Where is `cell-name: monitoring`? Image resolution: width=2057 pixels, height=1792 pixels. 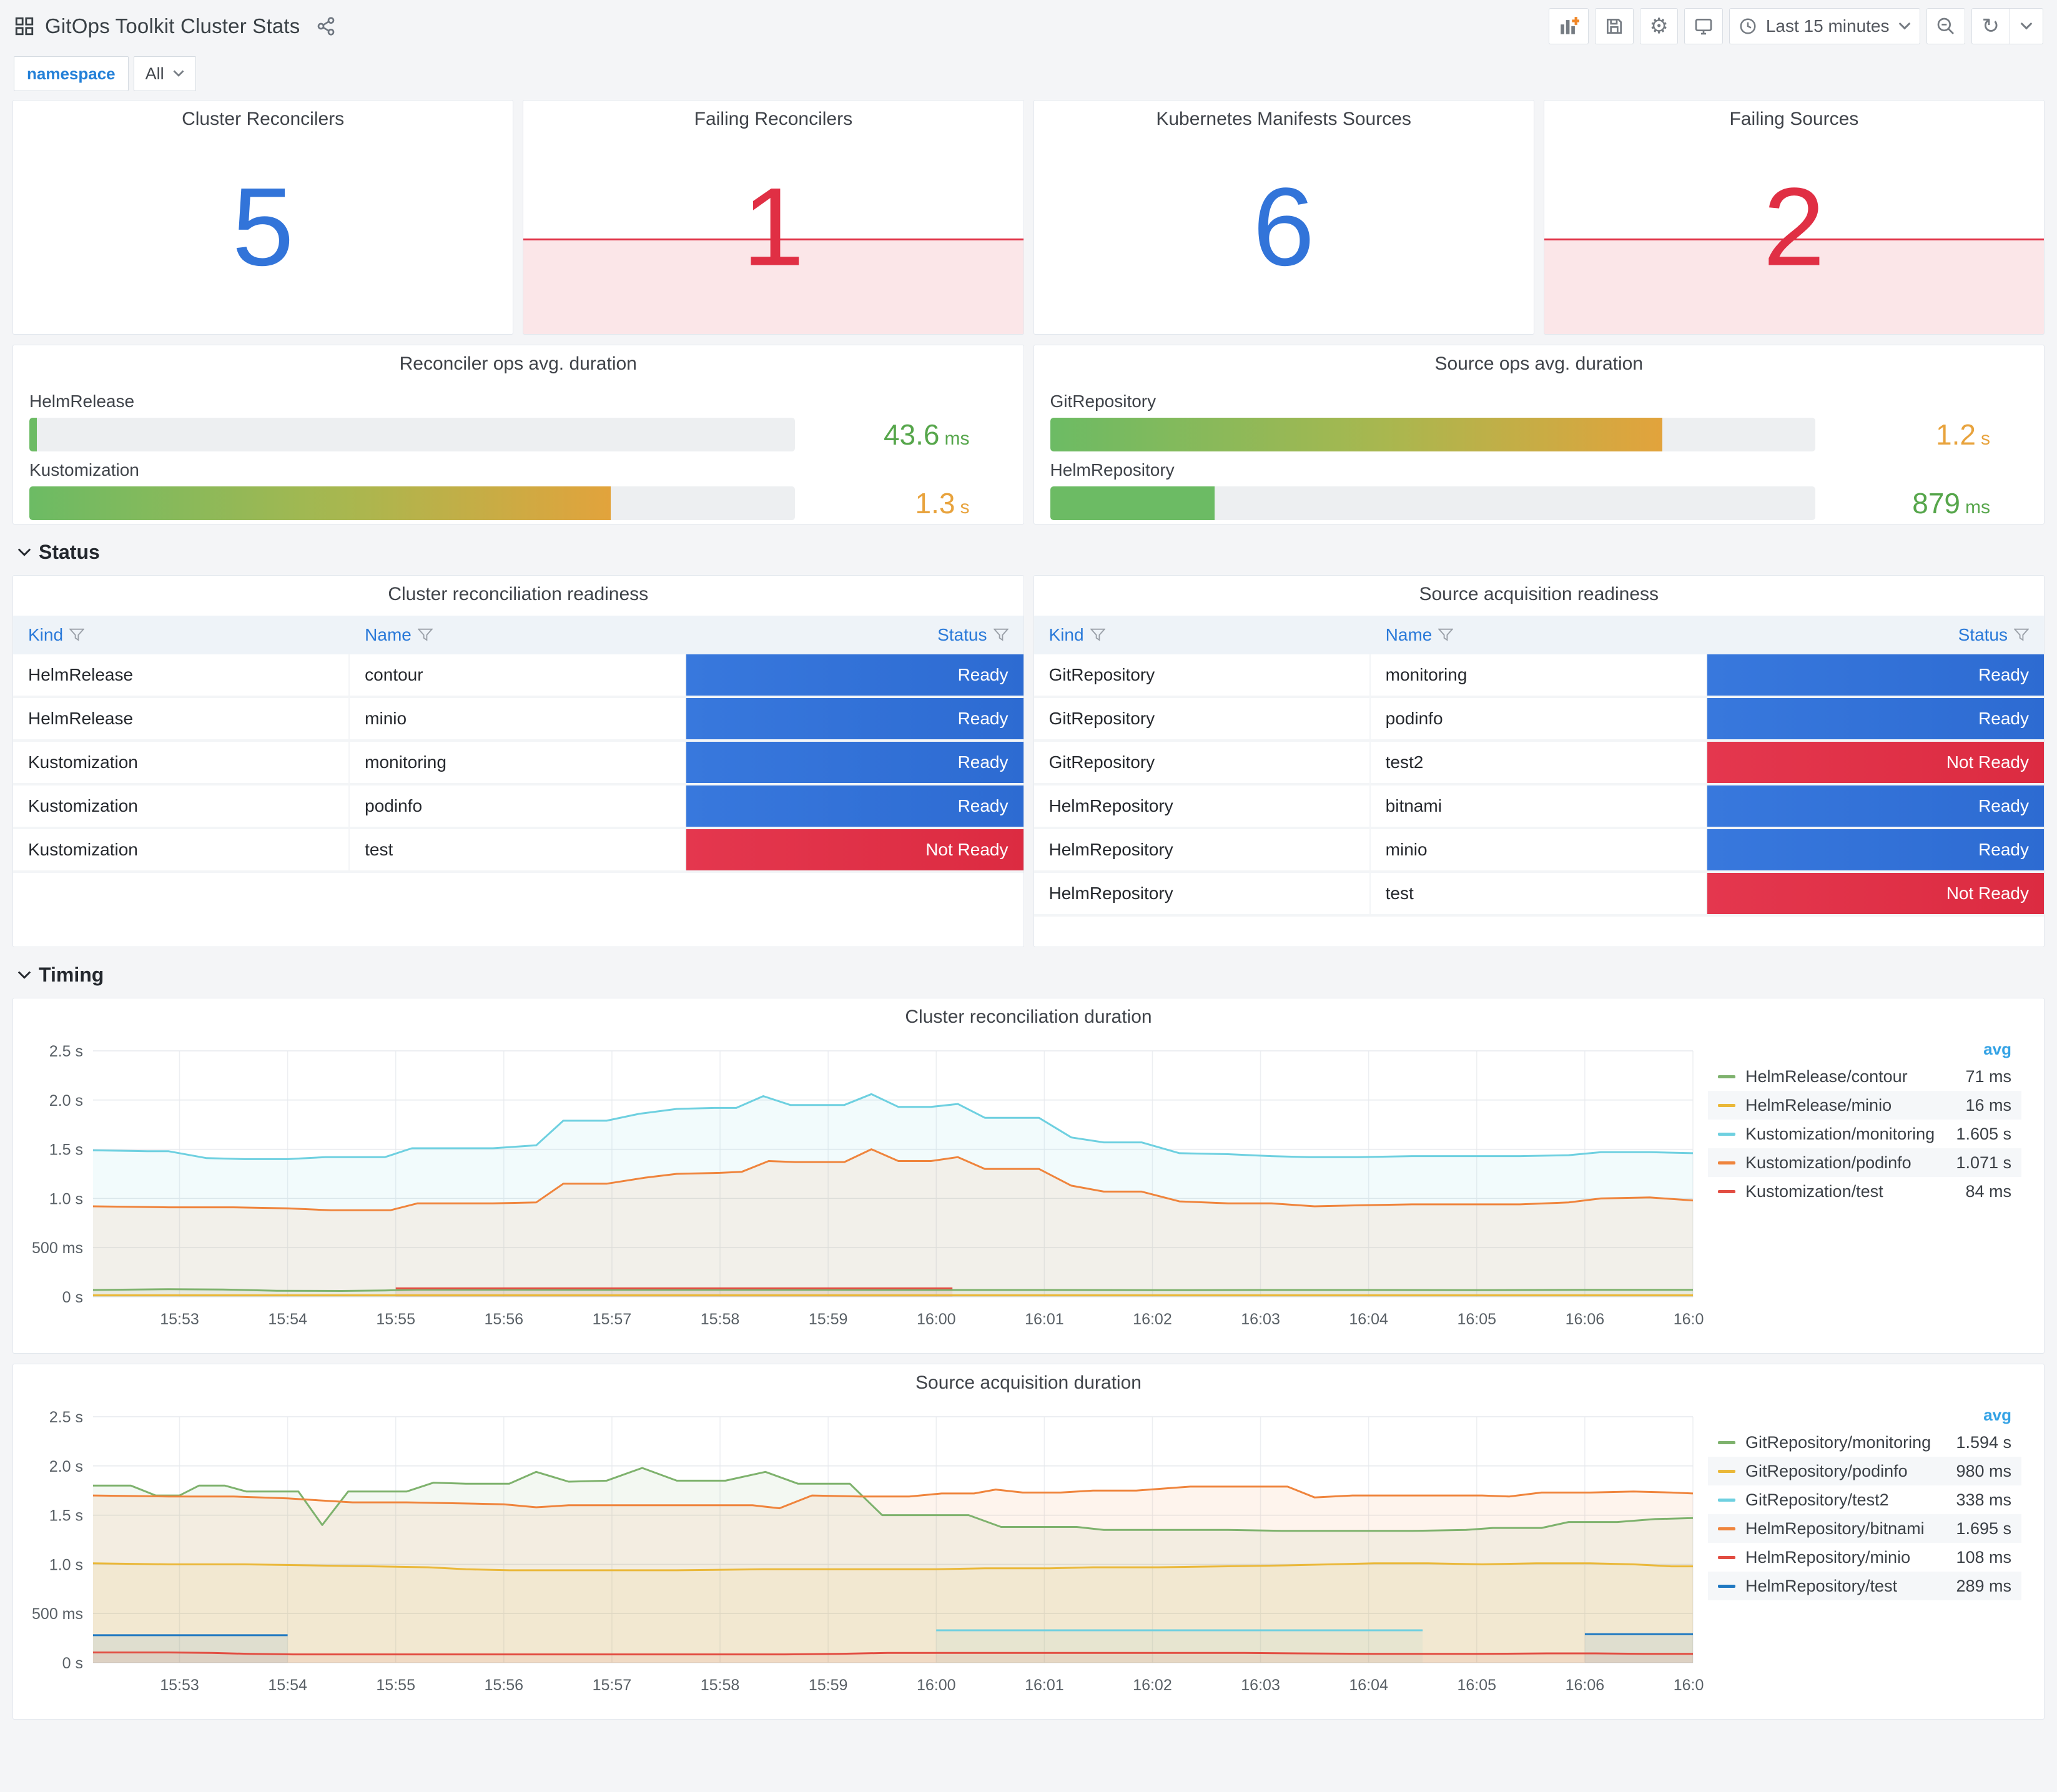 cell-name: monitoring is located at coordinates (519, 762).